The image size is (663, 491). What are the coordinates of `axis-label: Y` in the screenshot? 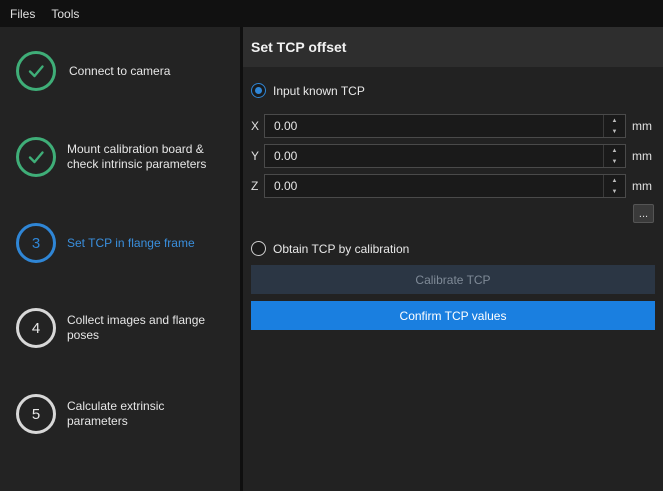 It's located at (255, 156).